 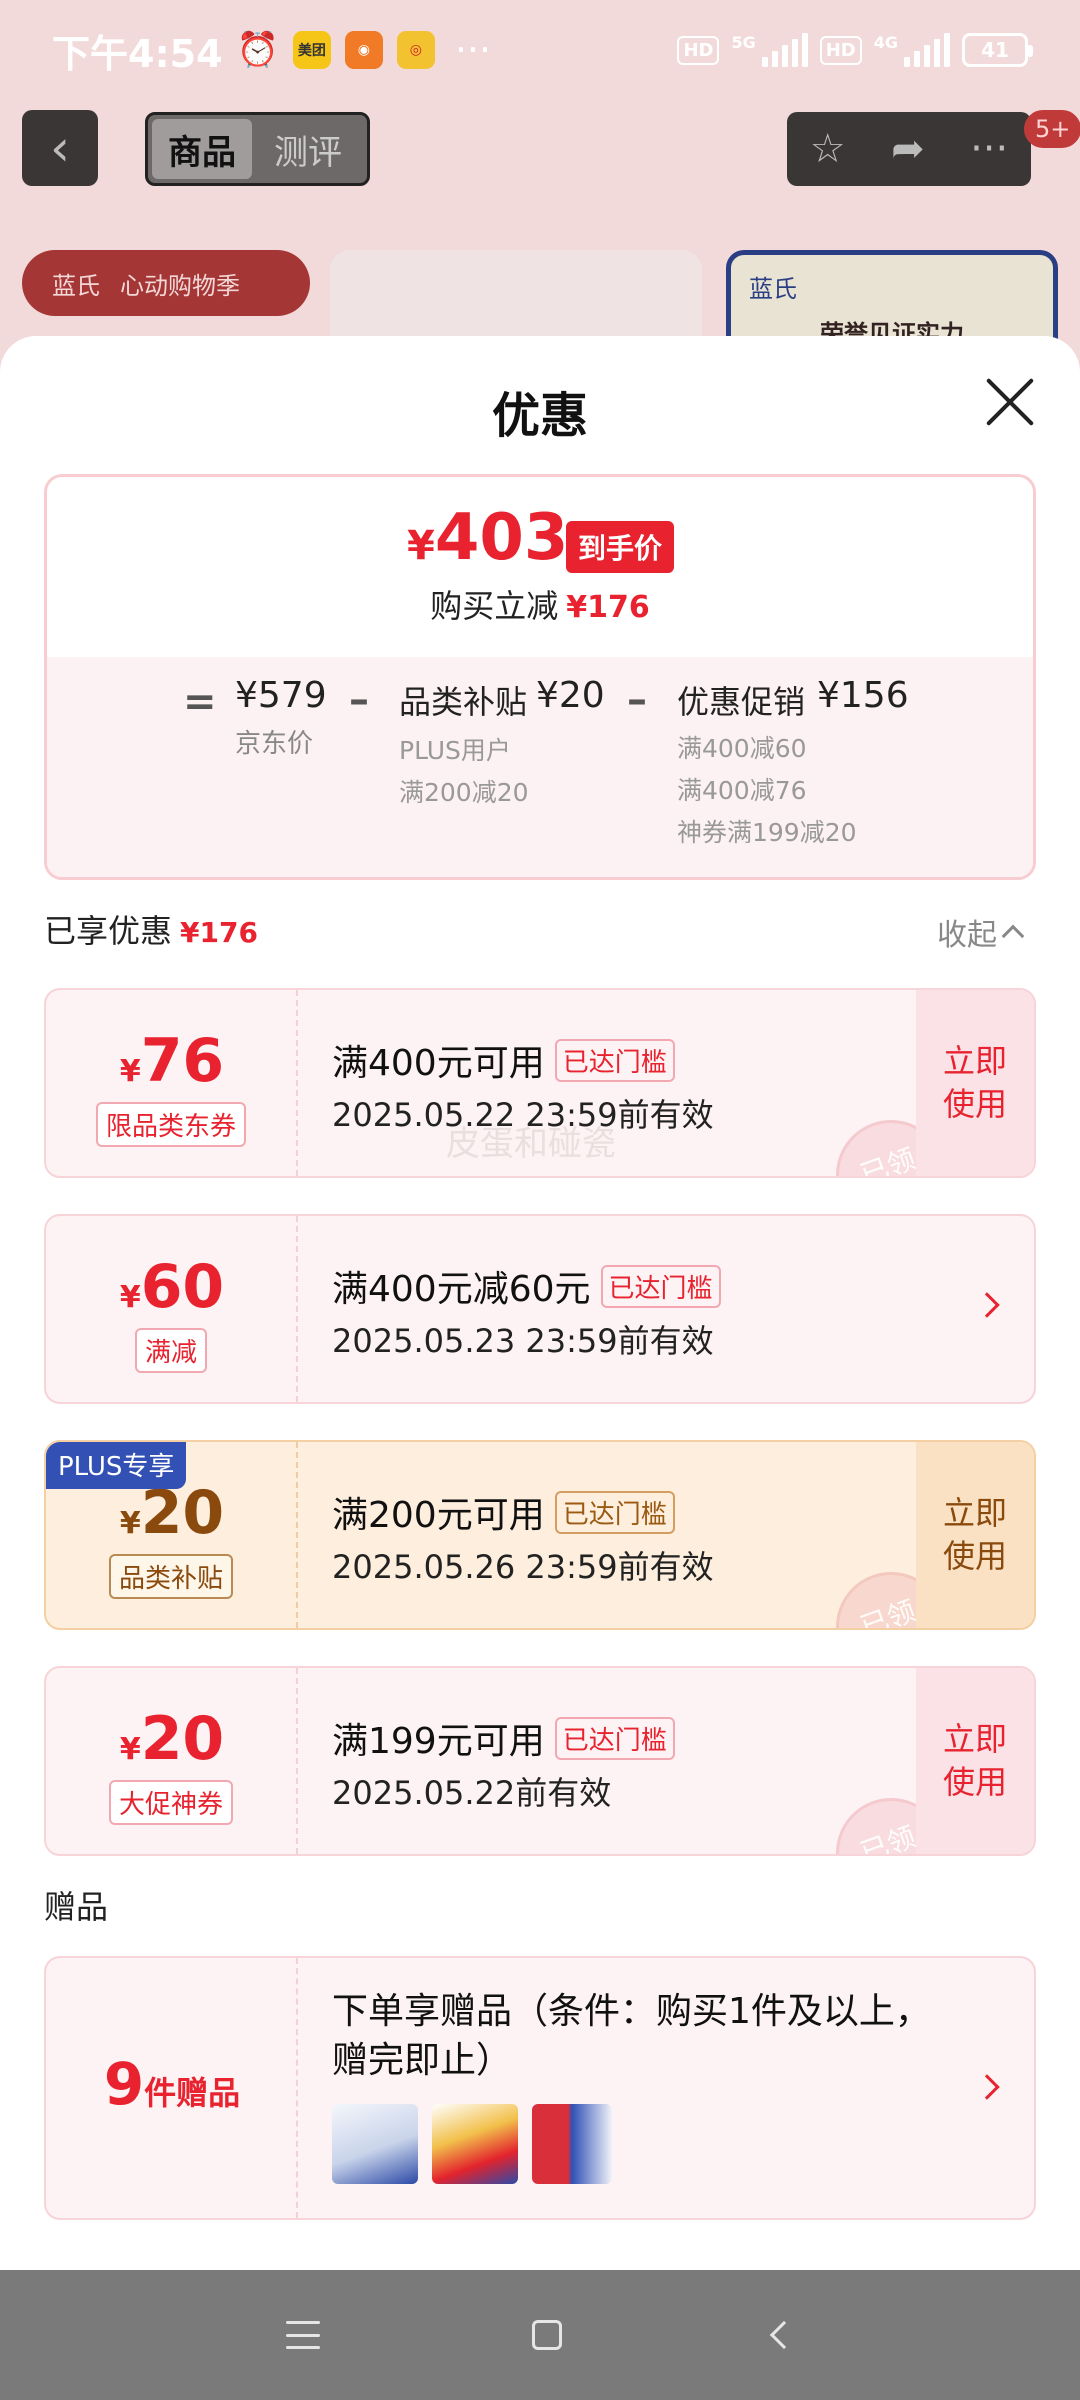 I want to click on promo-line: 满400减76, so click(x=742, y=790).